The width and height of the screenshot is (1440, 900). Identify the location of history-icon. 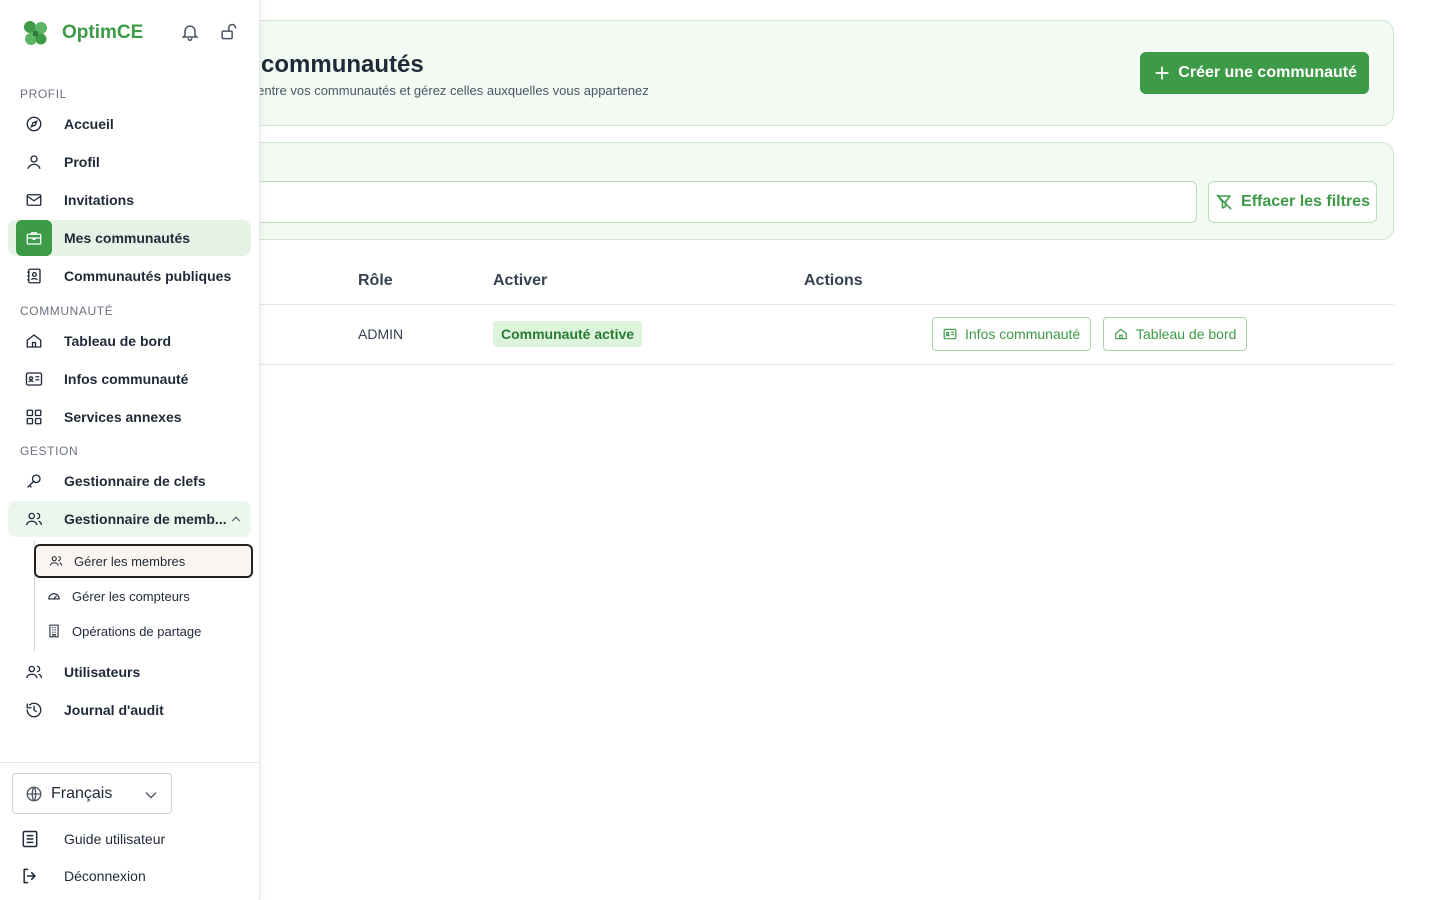
(34, 710).